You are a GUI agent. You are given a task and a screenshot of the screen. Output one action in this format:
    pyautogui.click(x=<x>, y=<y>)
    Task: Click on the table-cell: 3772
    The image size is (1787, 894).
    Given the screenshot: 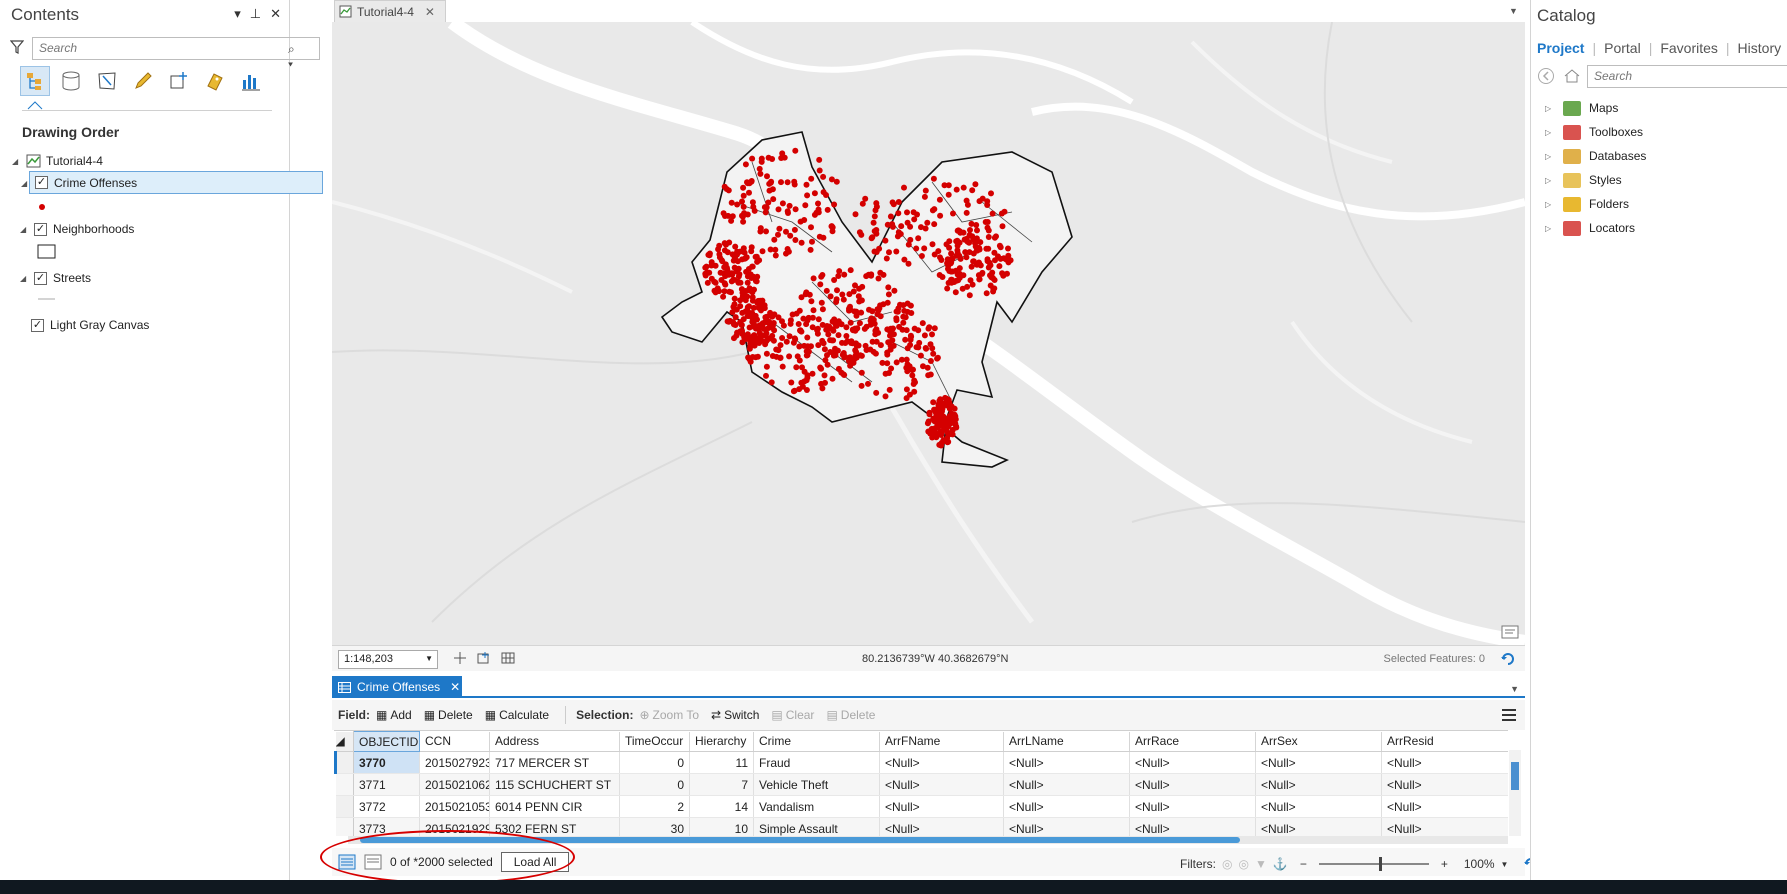 What is the action you would take?
    pyautogui.click(x=386, y=806)
    